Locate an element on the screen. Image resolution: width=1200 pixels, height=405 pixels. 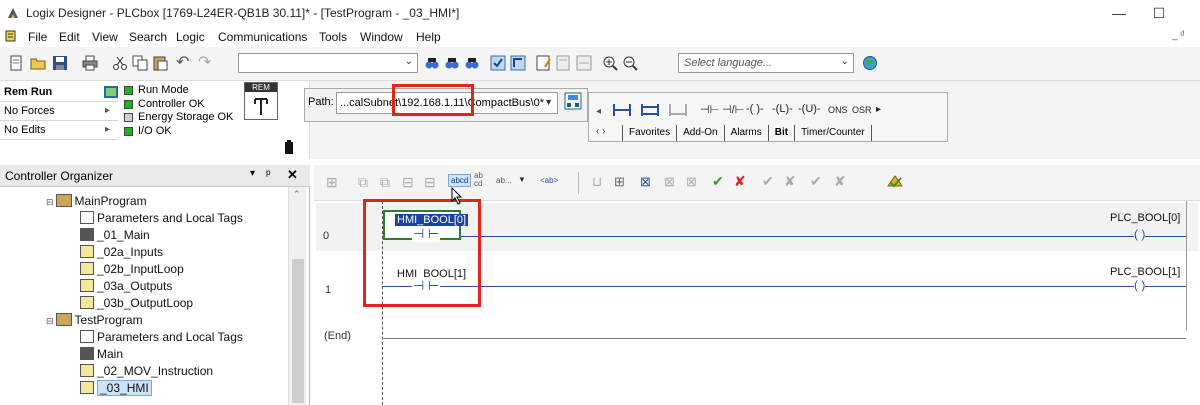
show-comments-toggle: ab cd is located at coordinates (481, 180).